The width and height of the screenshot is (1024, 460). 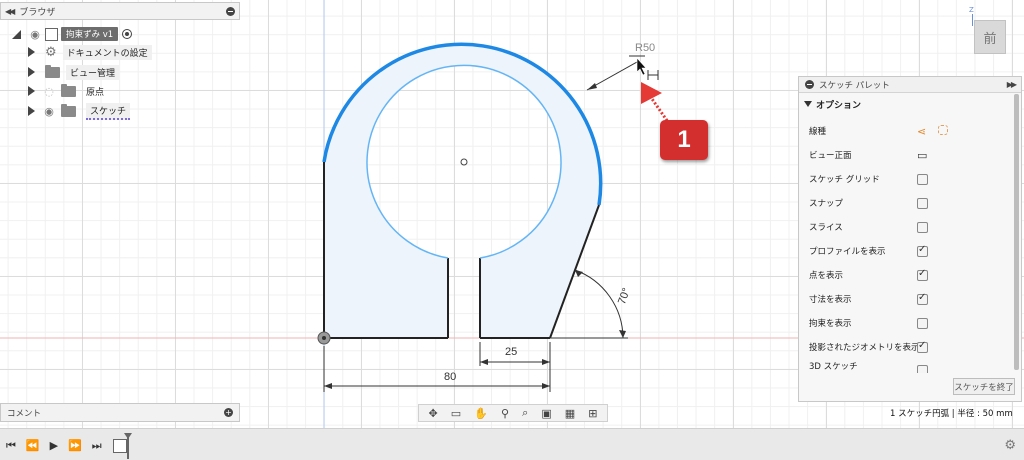 What do you see at coordinates (1012, 84) in the screenshot?
I see `expand-arrows-icon: ▶▶` at bounding box center [1012, 84].